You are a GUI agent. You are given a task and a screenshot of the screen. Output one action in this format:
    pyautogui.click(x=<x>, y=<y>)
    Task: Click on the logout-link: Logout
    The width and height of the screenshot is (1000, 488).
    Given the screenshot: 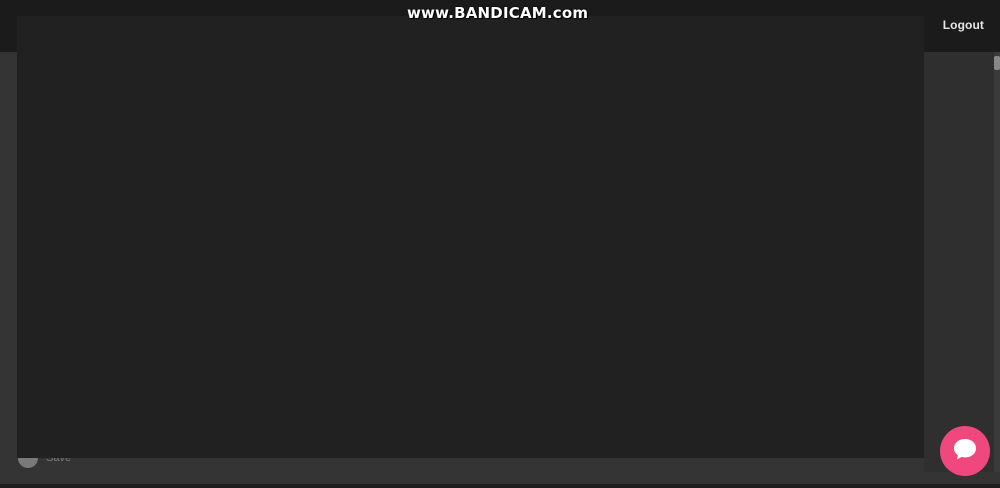 What is the action you would take?
    pyautogui.click(x=963, y=25)
    